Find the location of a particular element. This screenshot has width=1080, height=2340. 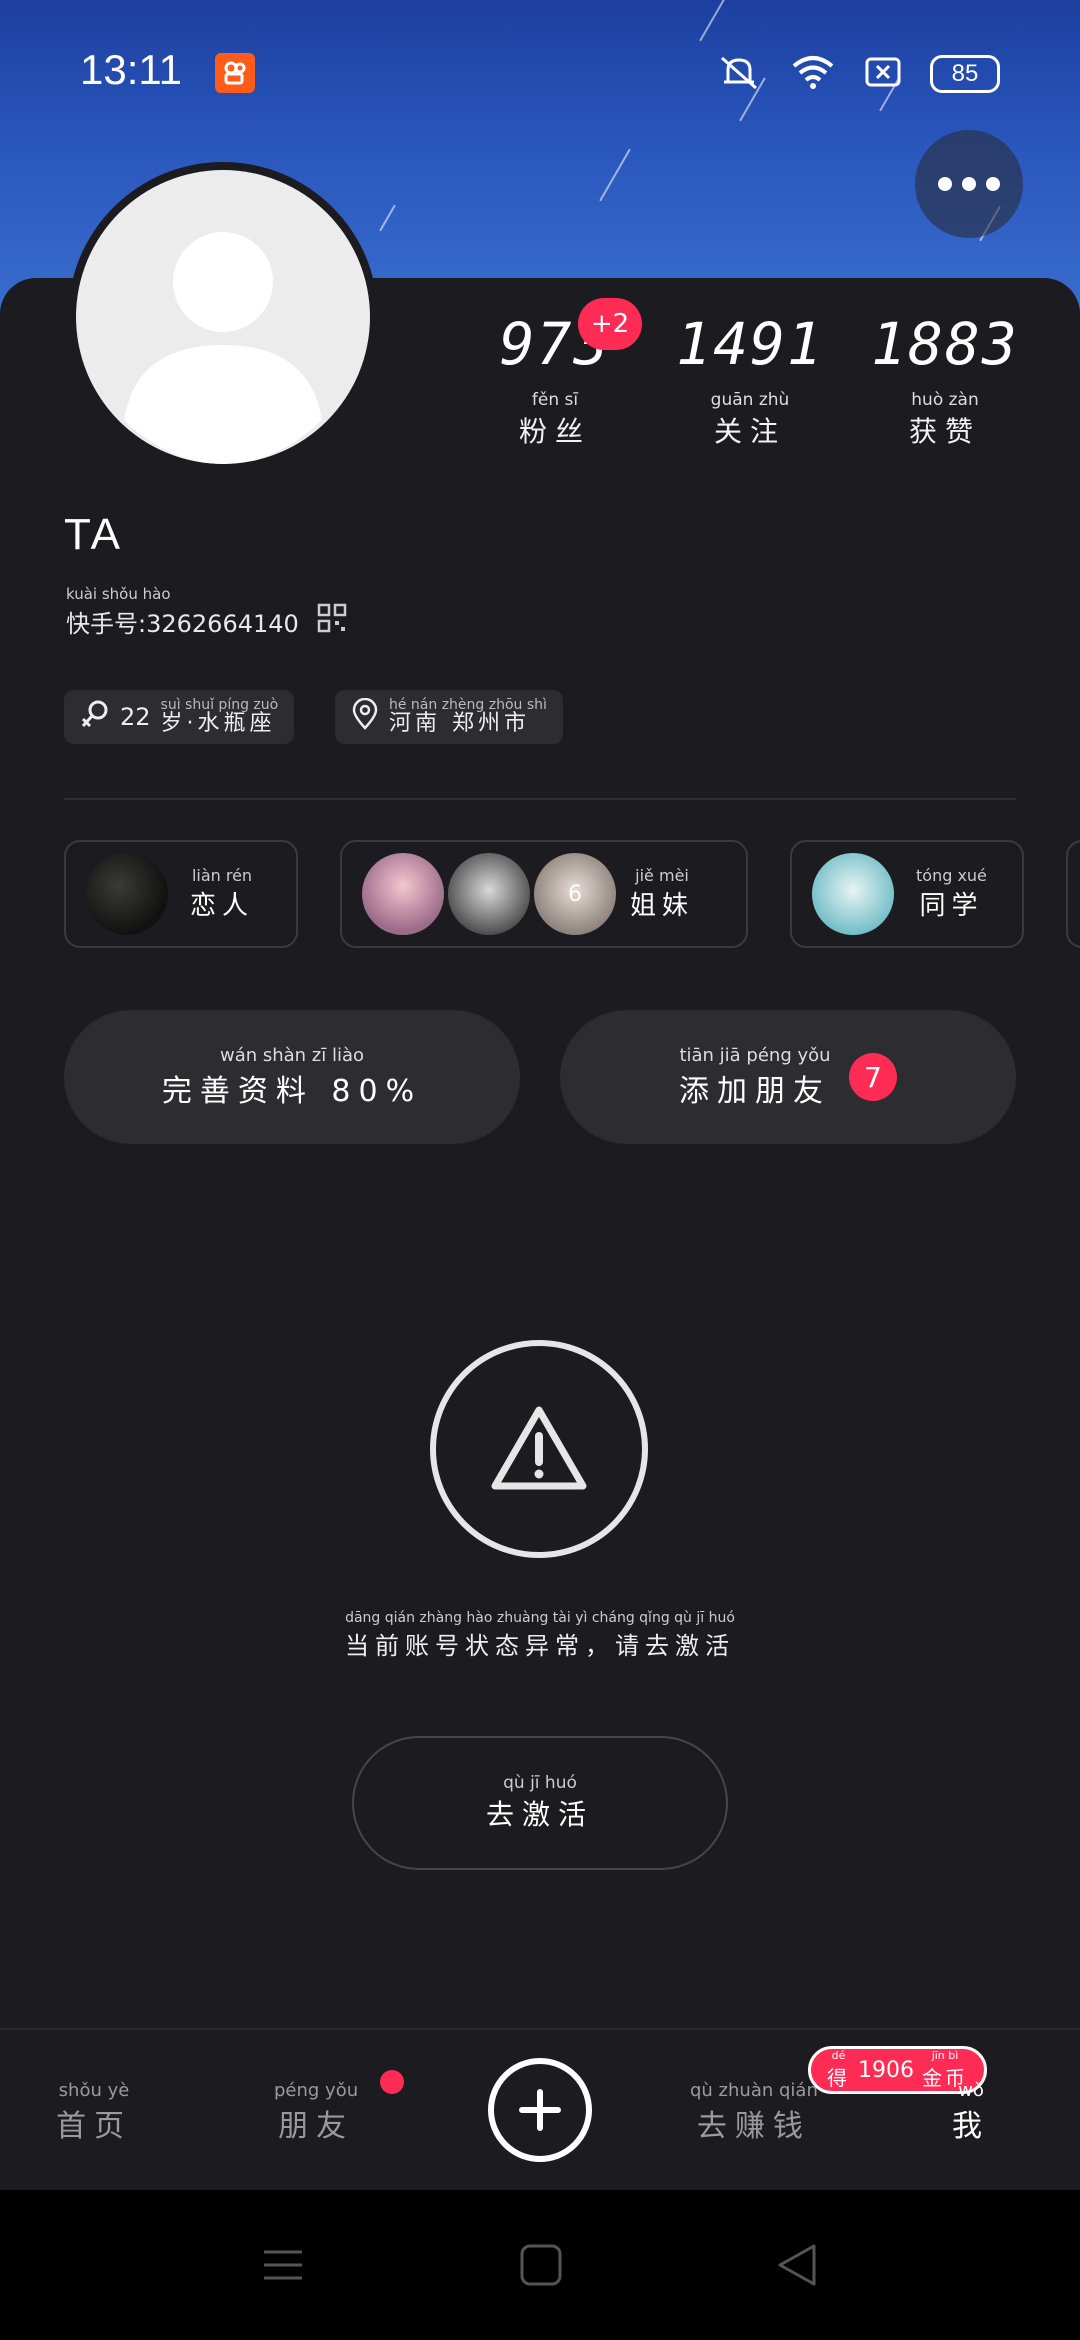

stat-likes: 1883 huò zàn 获赞 is located at coordinates (945, 380).